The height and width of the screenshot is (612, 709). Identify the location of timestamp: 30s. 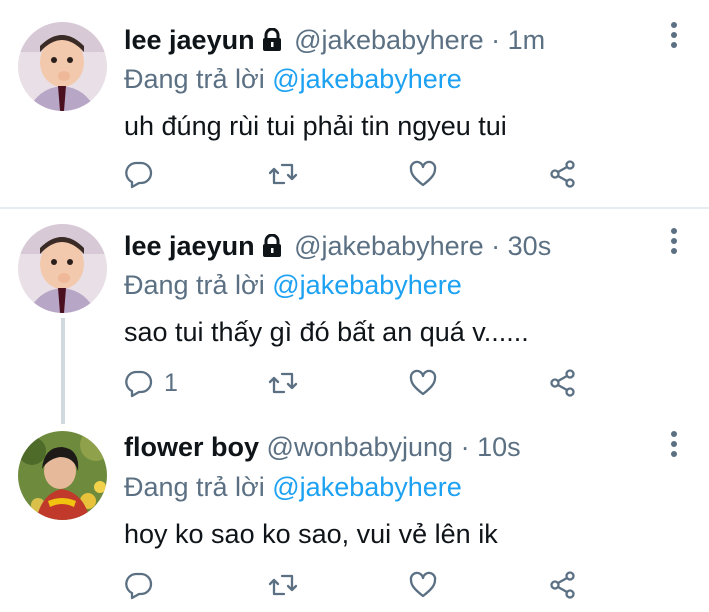
(530, 246).